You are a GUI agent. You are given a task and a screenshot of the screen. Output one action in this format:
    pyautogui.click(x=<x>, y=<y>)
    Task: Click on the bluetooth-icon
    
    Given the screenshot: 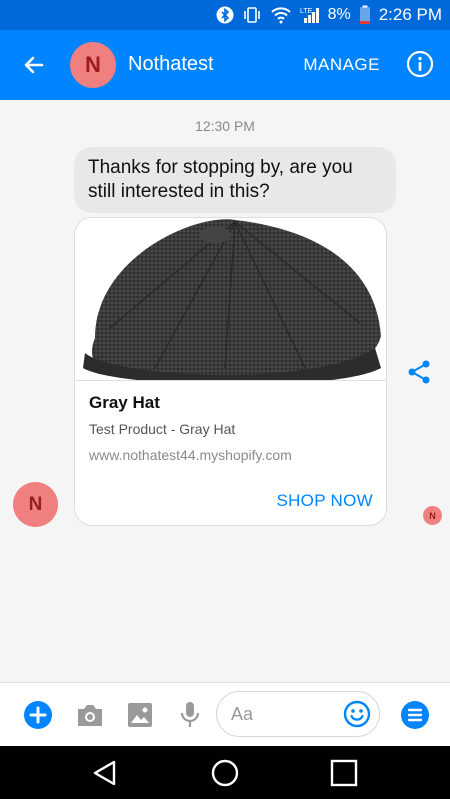 What is the action you would take?
    pyautogui.click(x=225, y=15)
    